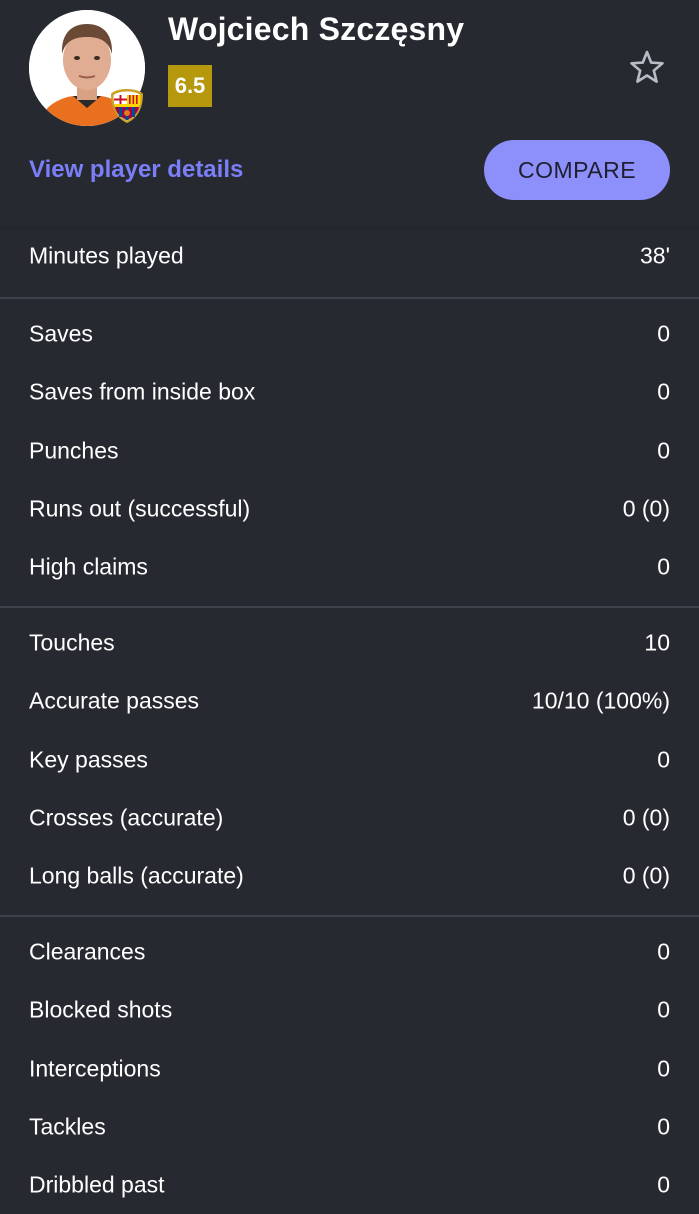  Describe the element at coordinates (95, 1068) in the screenshot. I see `stat-label: Interceptions` at that location.